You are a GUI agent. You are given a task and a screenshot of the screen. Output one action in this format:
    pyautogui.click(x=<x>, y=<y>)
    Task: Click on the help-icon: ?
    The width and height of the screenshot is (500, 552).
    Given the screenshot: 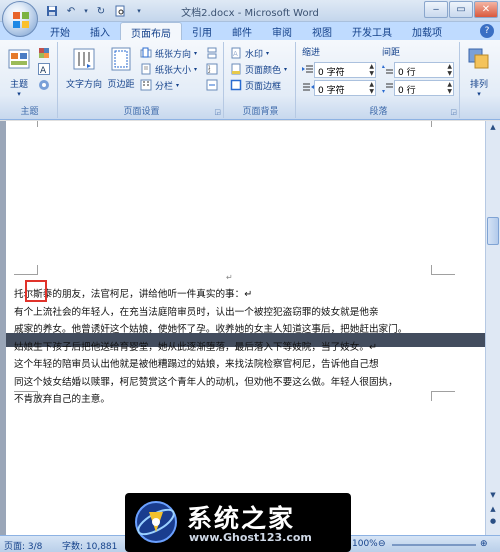 What is the action you would take?
    pyautogui.click(x=487, y=31)
    